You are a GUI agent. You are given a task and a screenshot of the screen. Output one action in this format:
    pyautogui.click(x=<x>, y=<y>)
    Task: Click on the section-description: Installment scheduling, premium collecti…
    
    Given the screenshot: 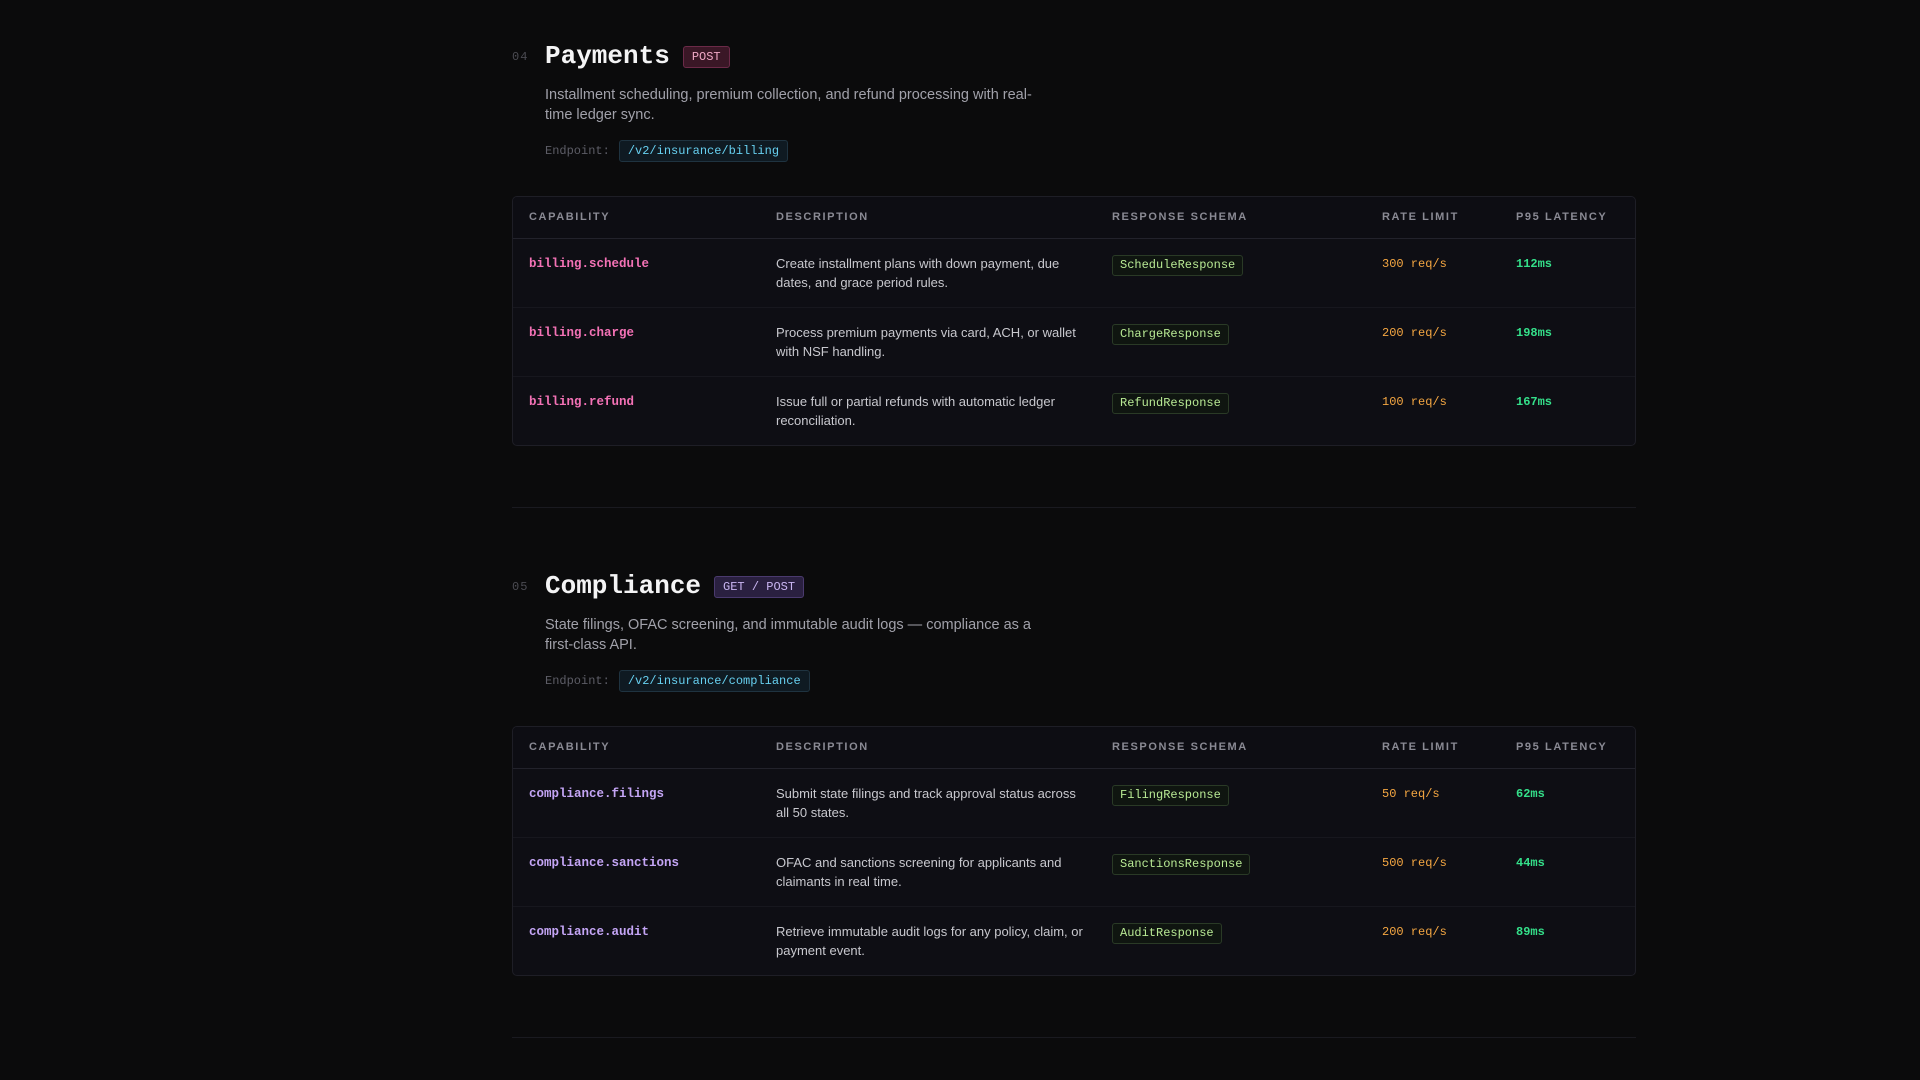 What is the action you would take?
    pyautogui.click(x=788, y=105)
    